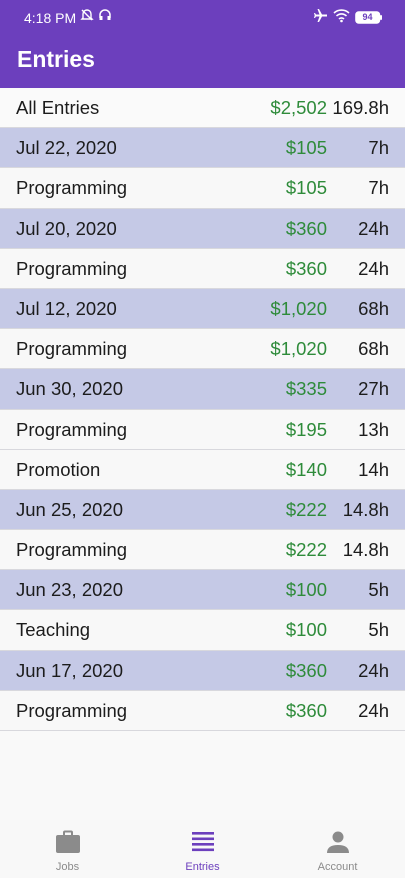 The image size is (405, 878). Describe the element at coordinates (66, 308) in the screenshot. I see `row-label: Jul 12, 2020` at that location.